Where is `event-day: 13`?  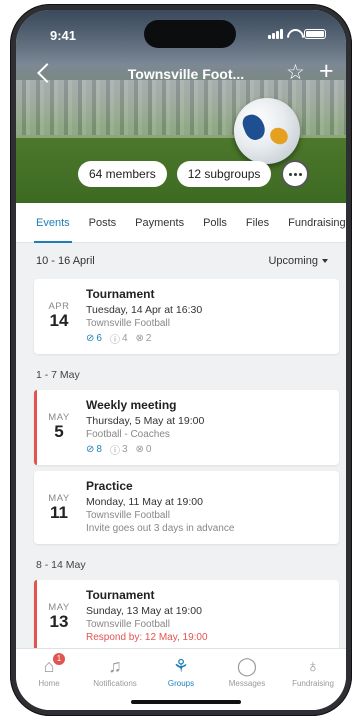
event-day: 13 is located at coordinates (59, 621).